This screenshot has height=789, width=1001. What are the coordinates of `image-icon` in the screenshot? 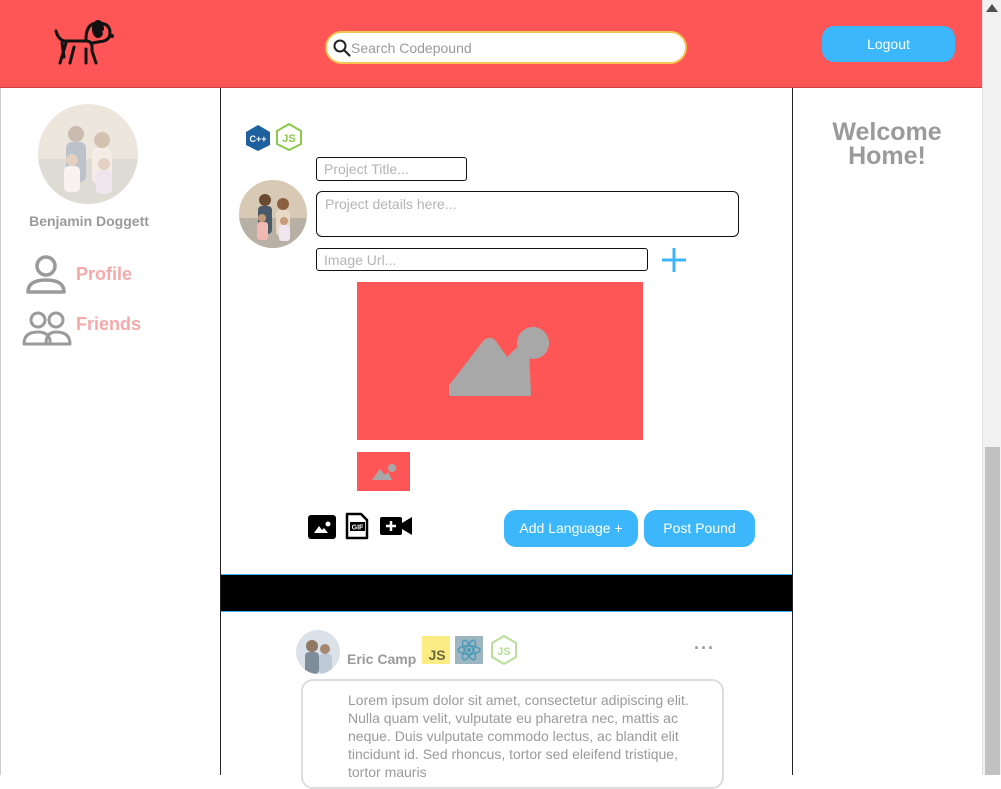 It's located at (322, 527).